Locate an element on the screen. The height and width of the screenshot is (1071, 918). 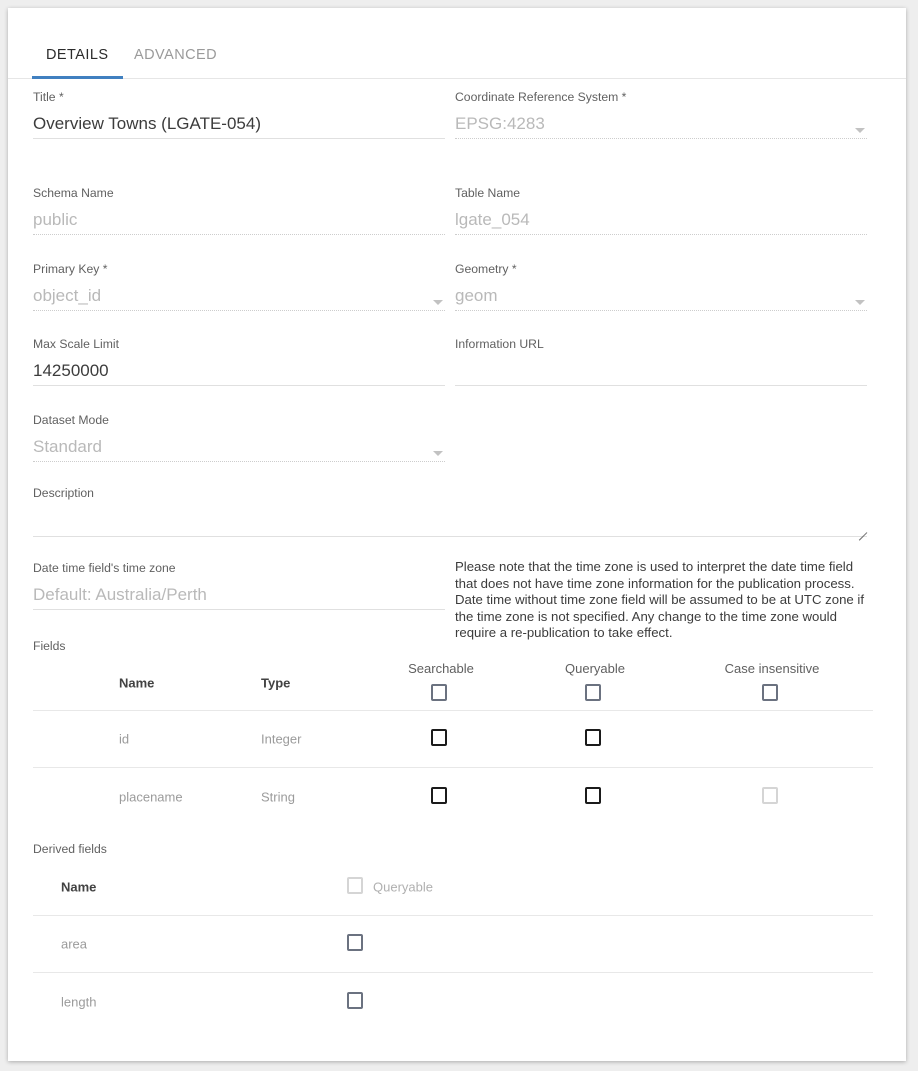
table-row: id Integer is located at coordinates (453, 739).